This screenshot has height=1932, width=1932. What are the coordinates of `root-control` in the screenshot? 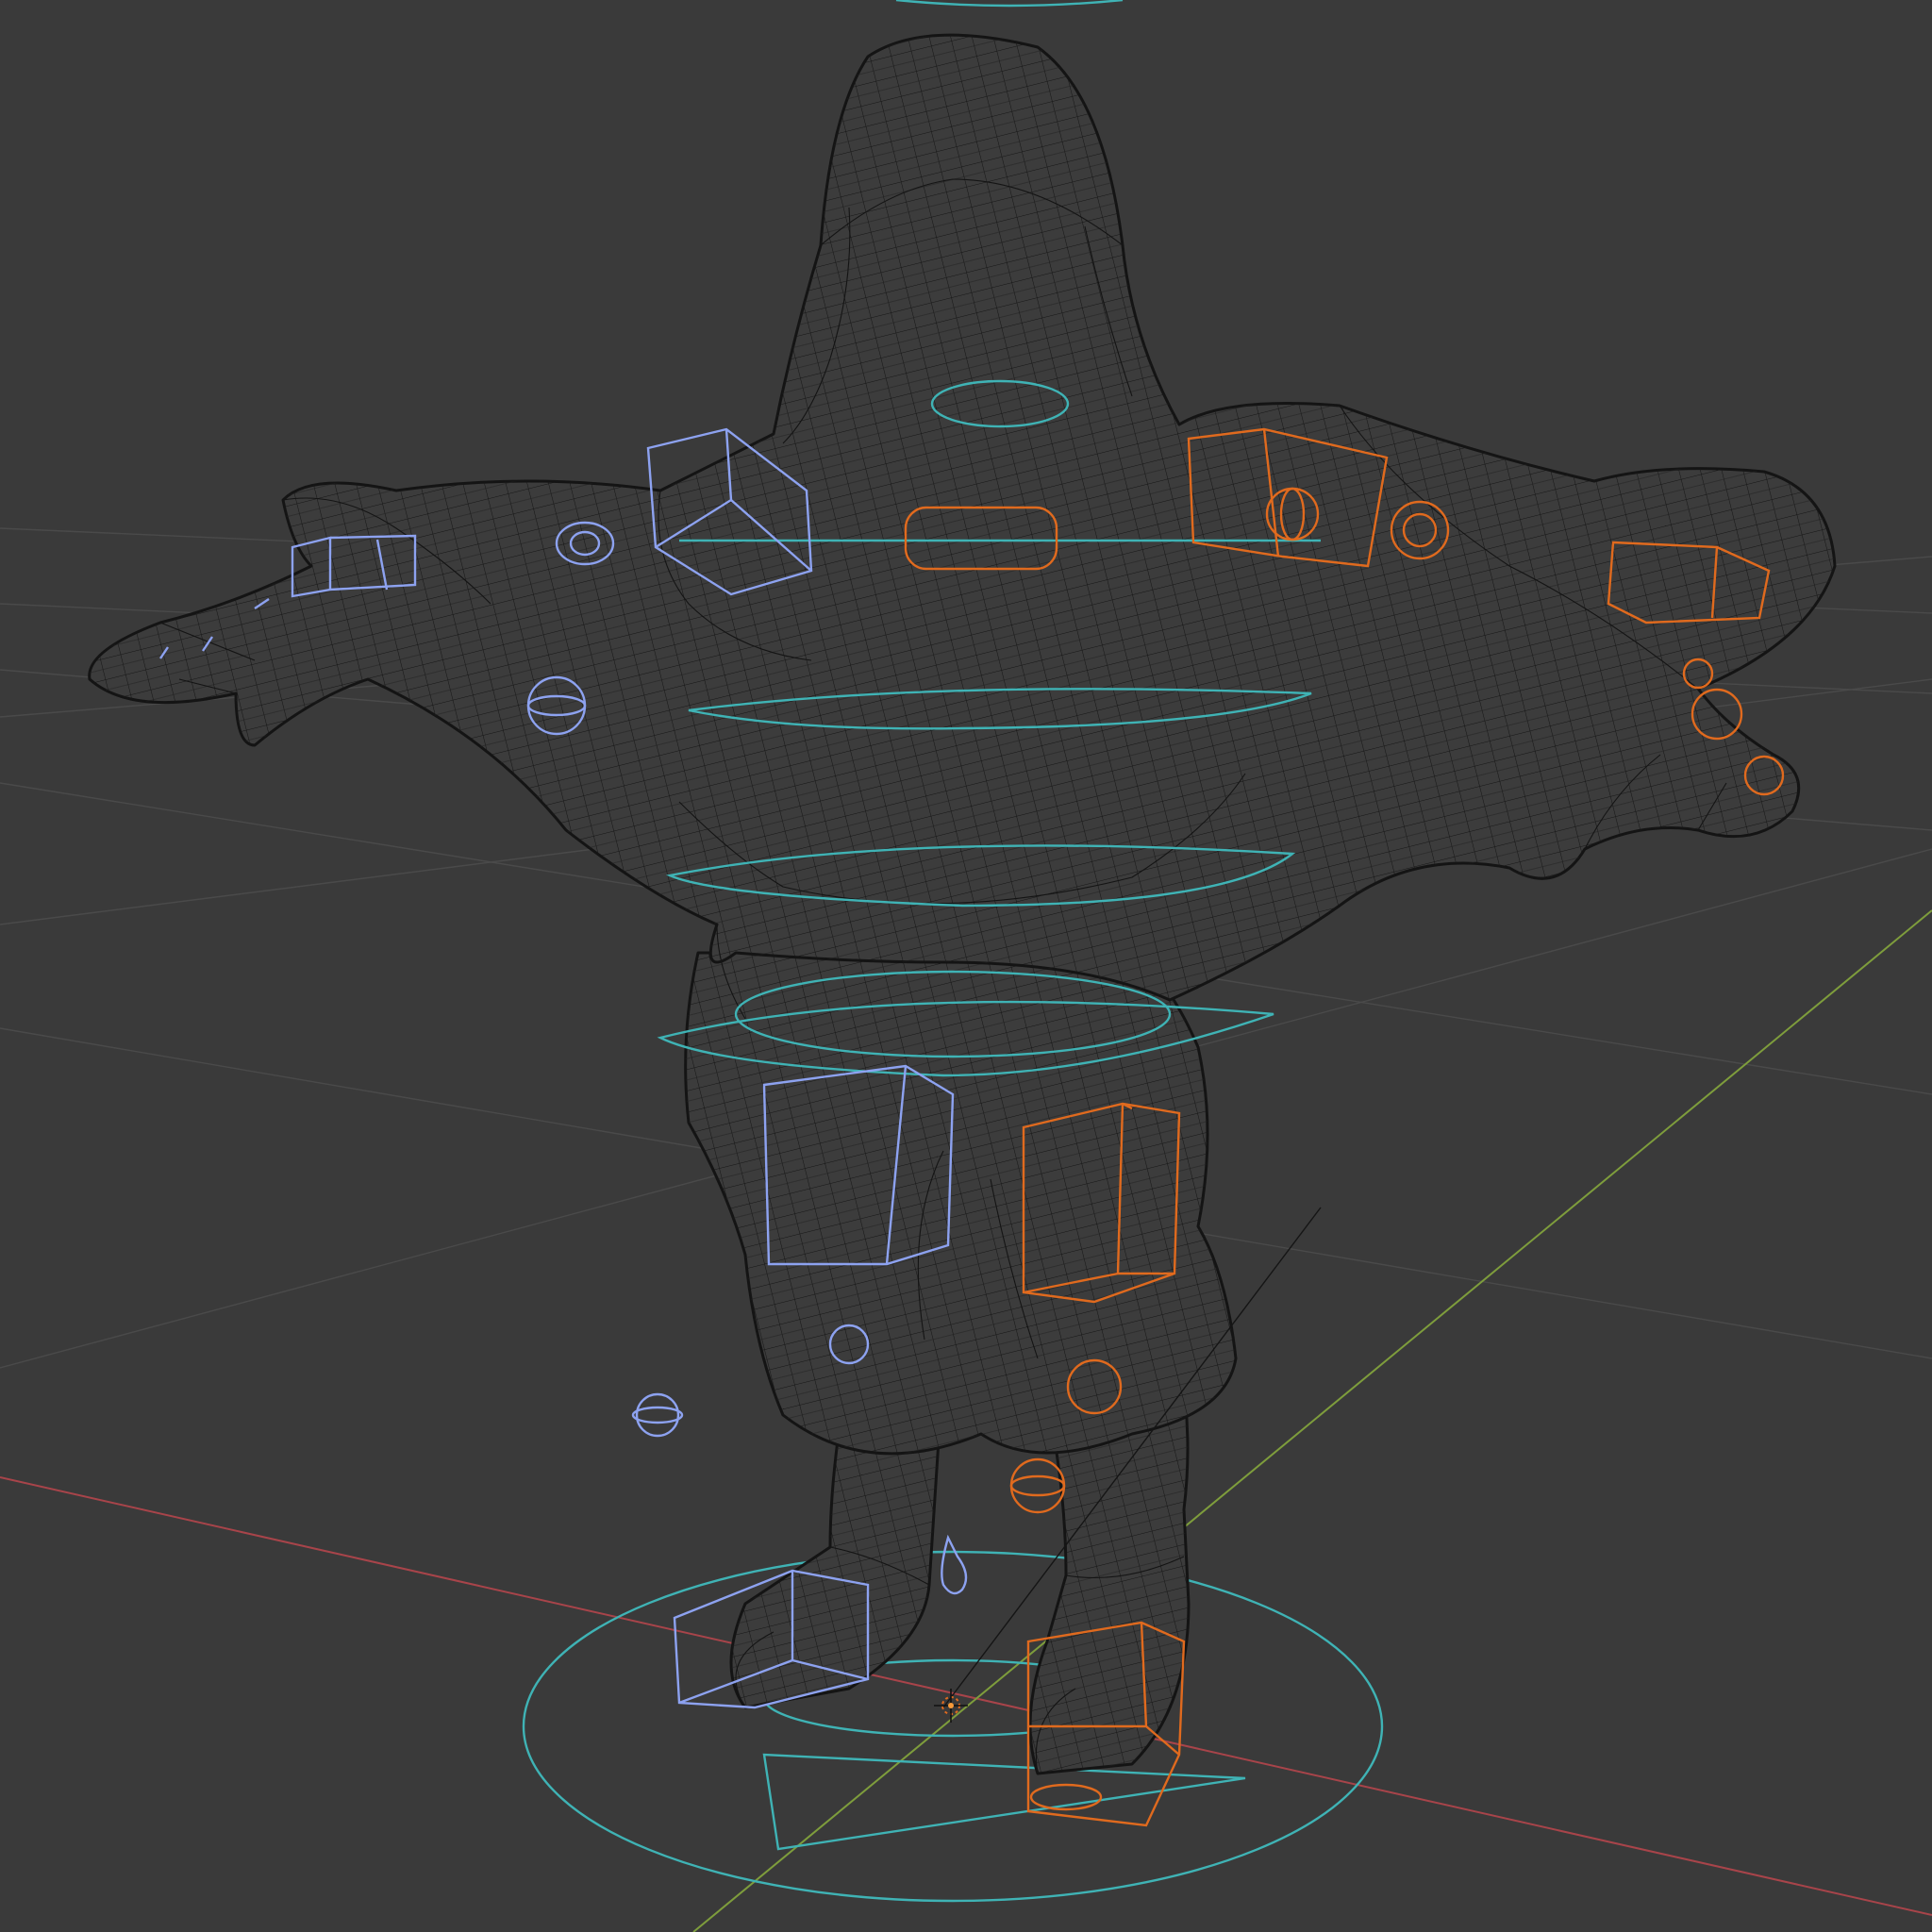 It's located at (953, 1726).